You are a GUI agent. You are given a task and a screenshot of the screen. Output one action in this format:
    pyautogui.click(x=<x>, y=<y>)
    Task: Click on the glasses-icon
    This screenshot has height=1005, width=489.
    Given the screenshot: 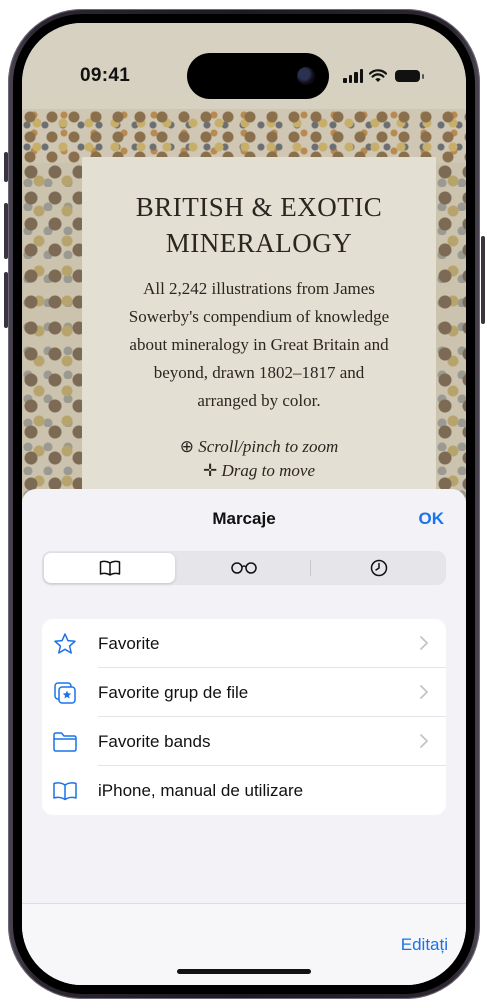 What is the action you would take?
    pyautogui.click(x=243, y=568)
    